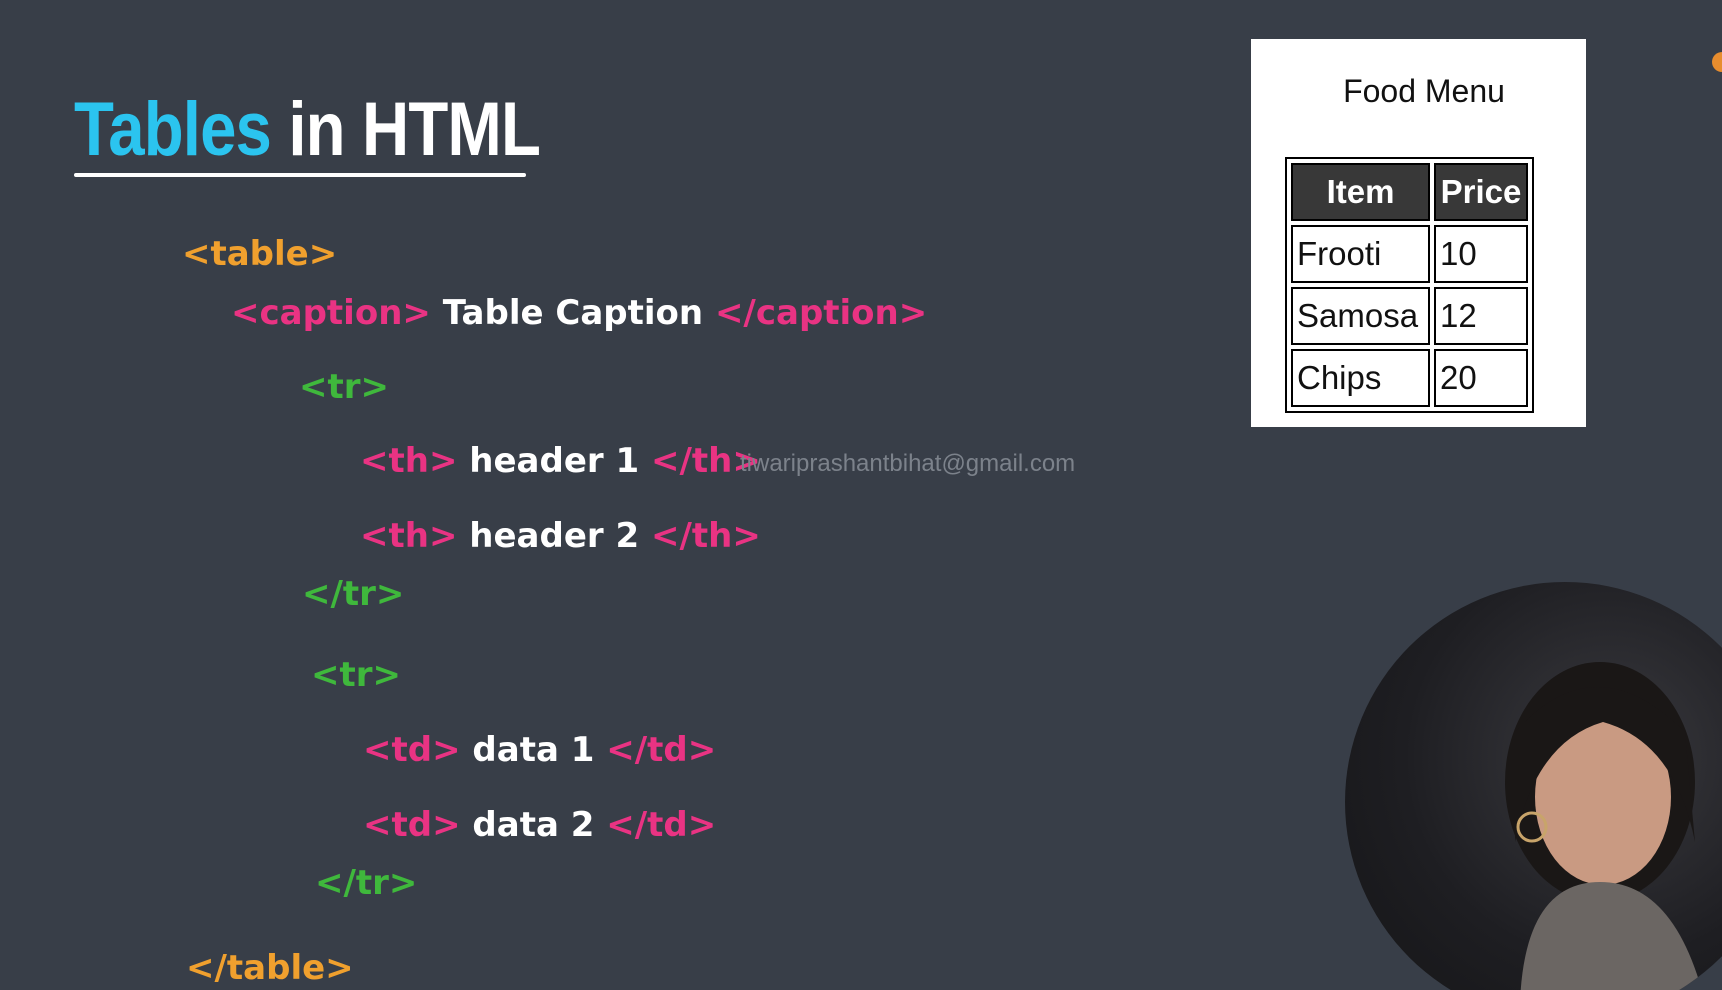 This screenshot has height=990, width=1722. I want to click on td-text: data 2, so click(533, 825).